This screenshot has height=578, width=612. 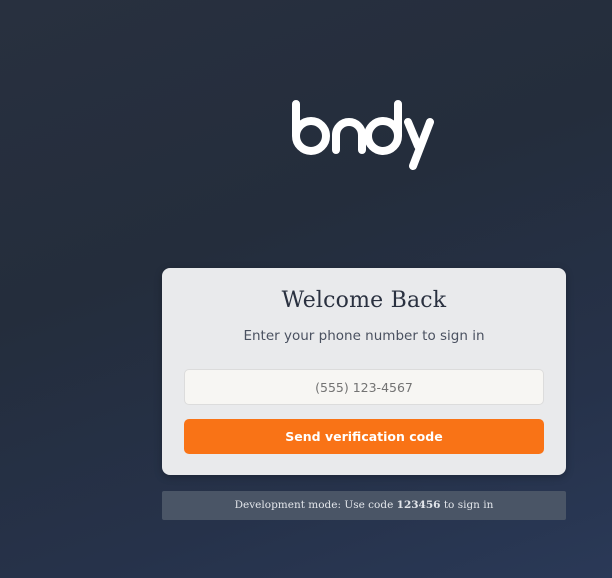 What do you see at coordinates (363, 135) in the screenshot?
I see `bndy-logo` at bounding box center [363, 135].